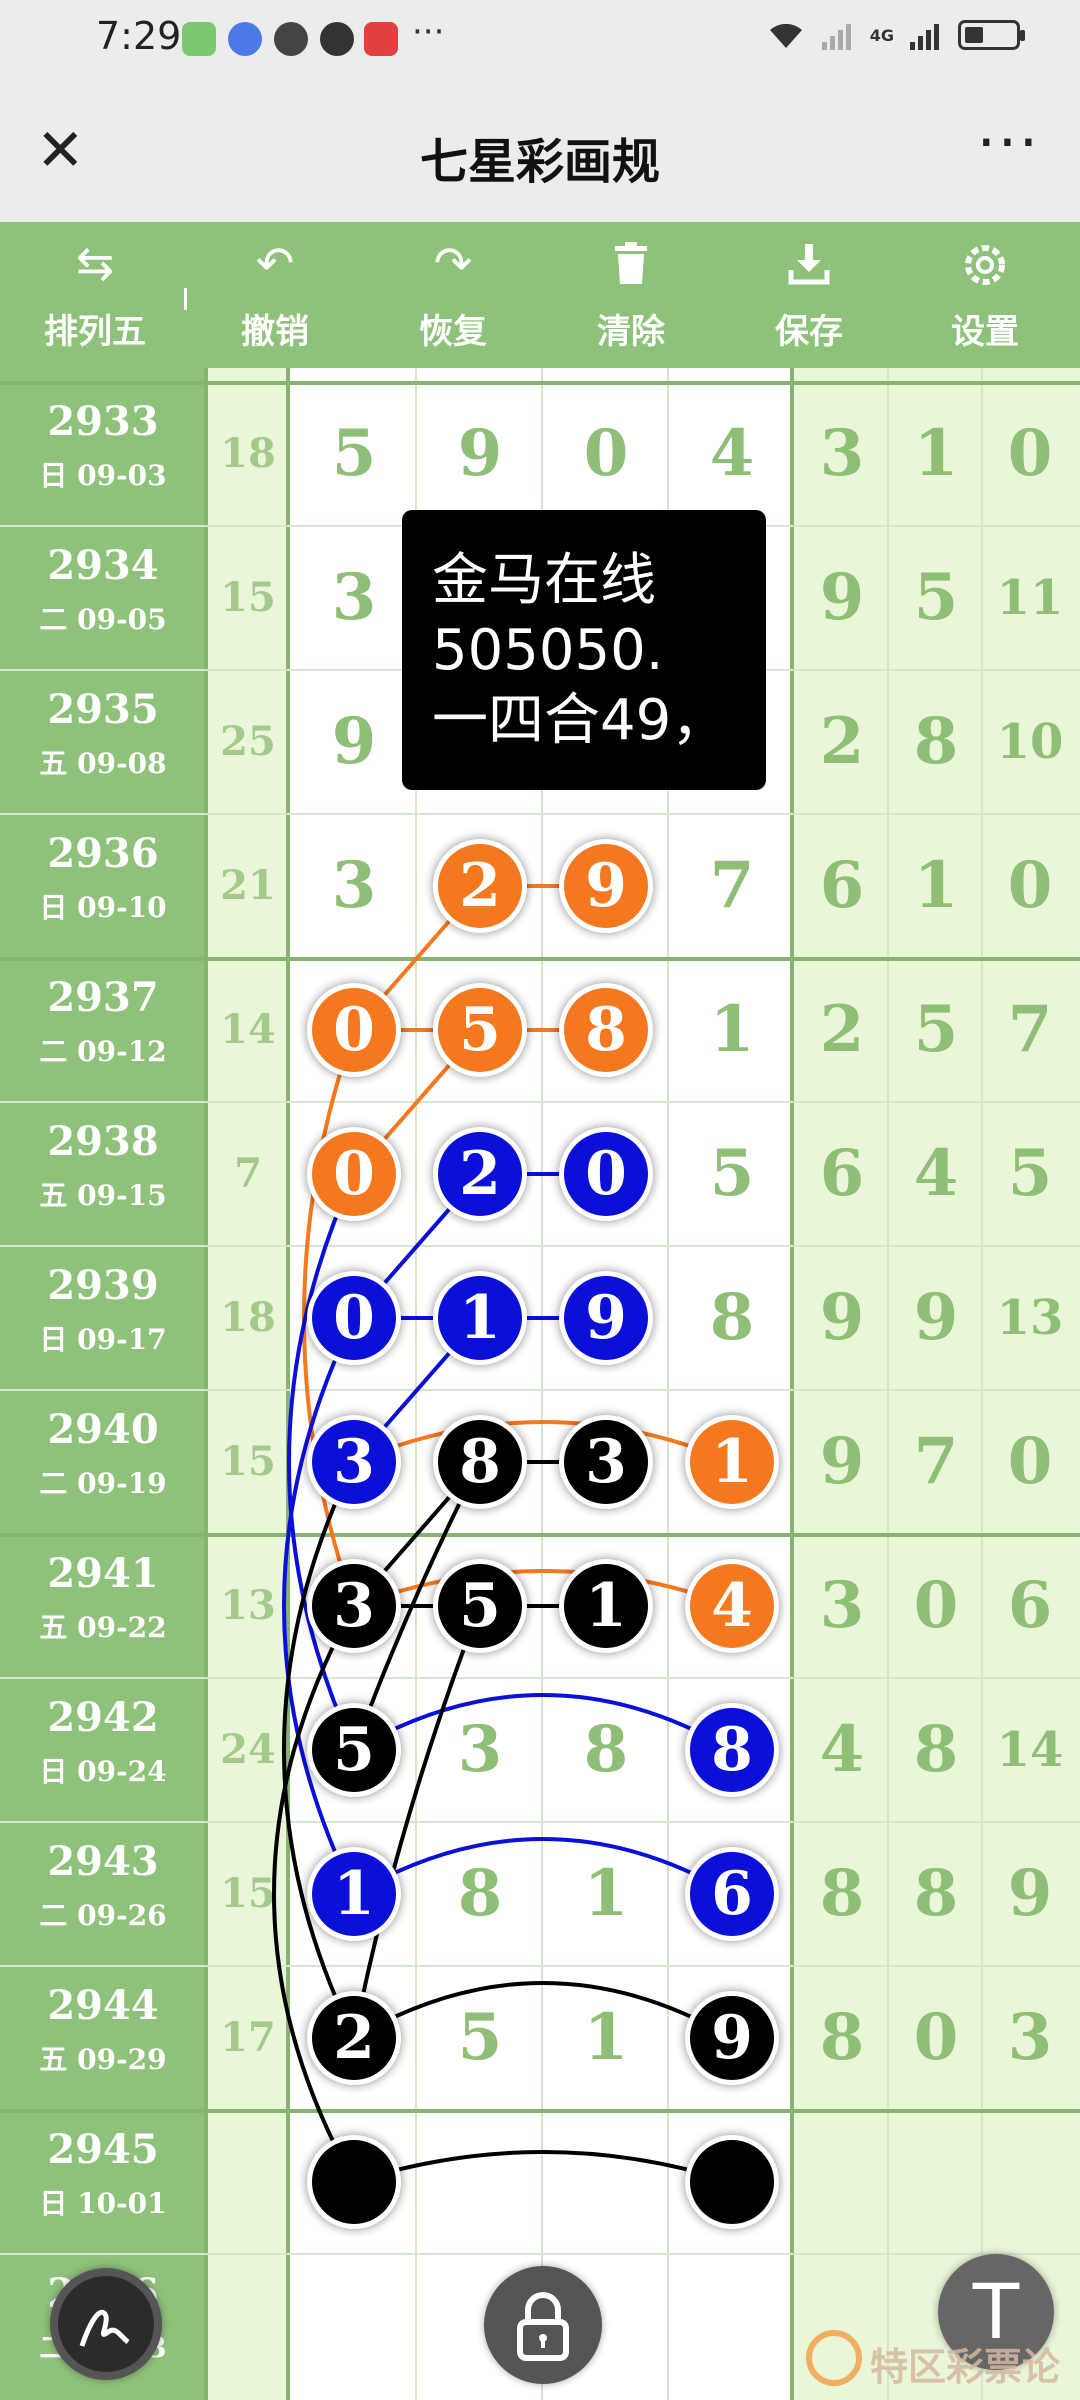 This screenshot has height=2400, width=1080. I want to click on music-icon, so click(245, 39).